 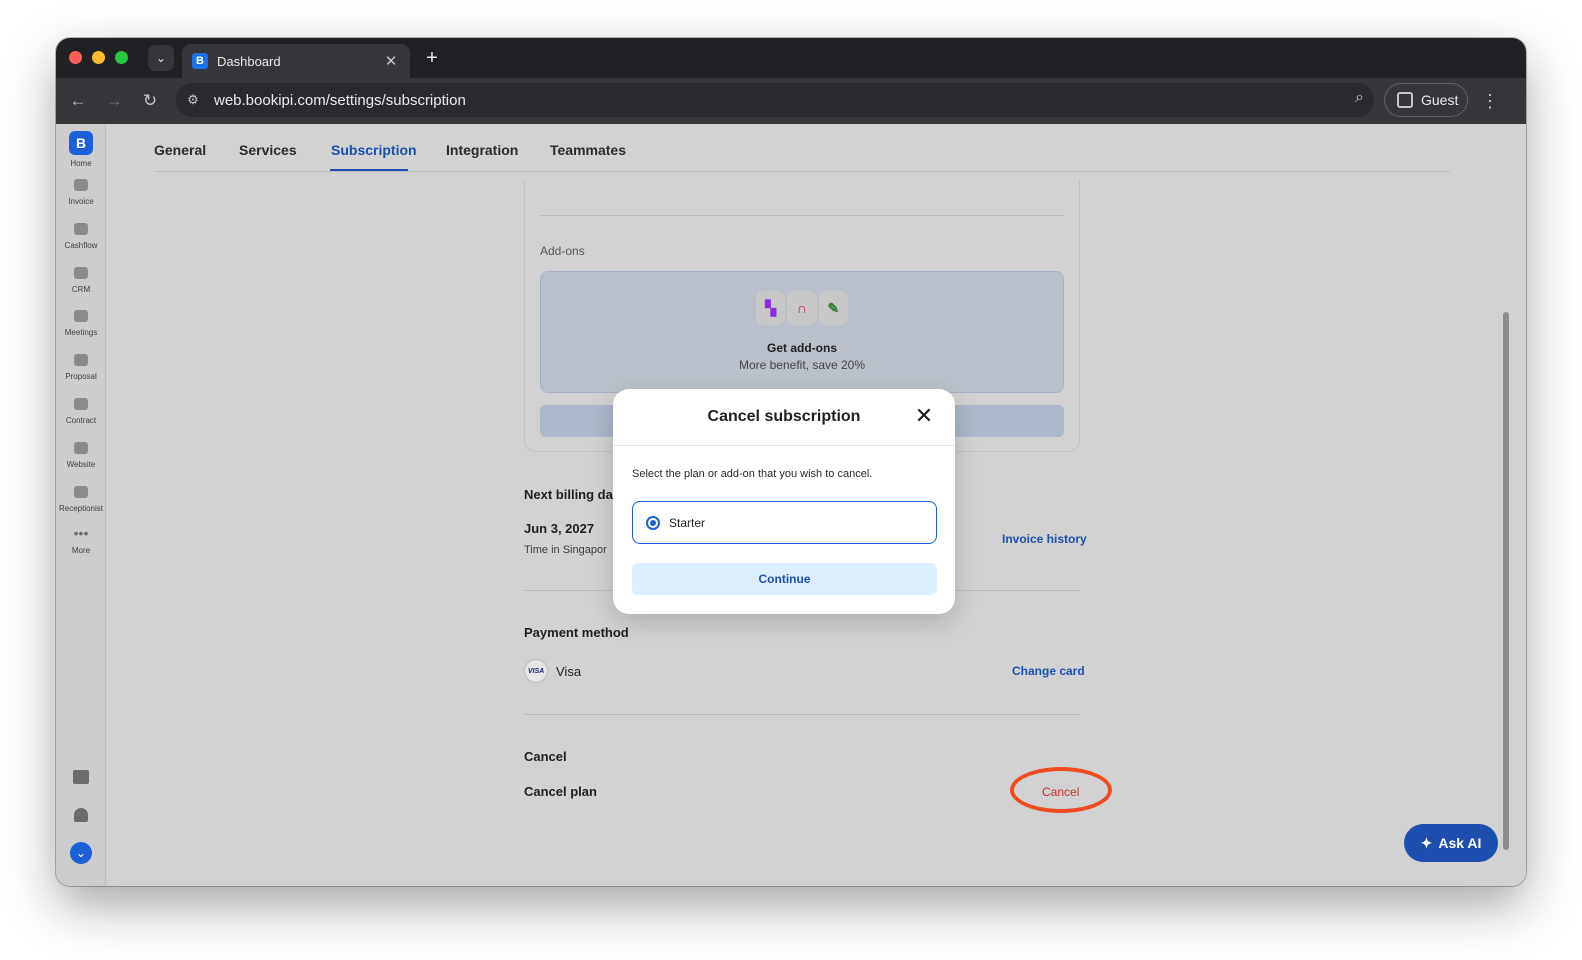 I want to click on gift-icon, so click(x=81, y=777).